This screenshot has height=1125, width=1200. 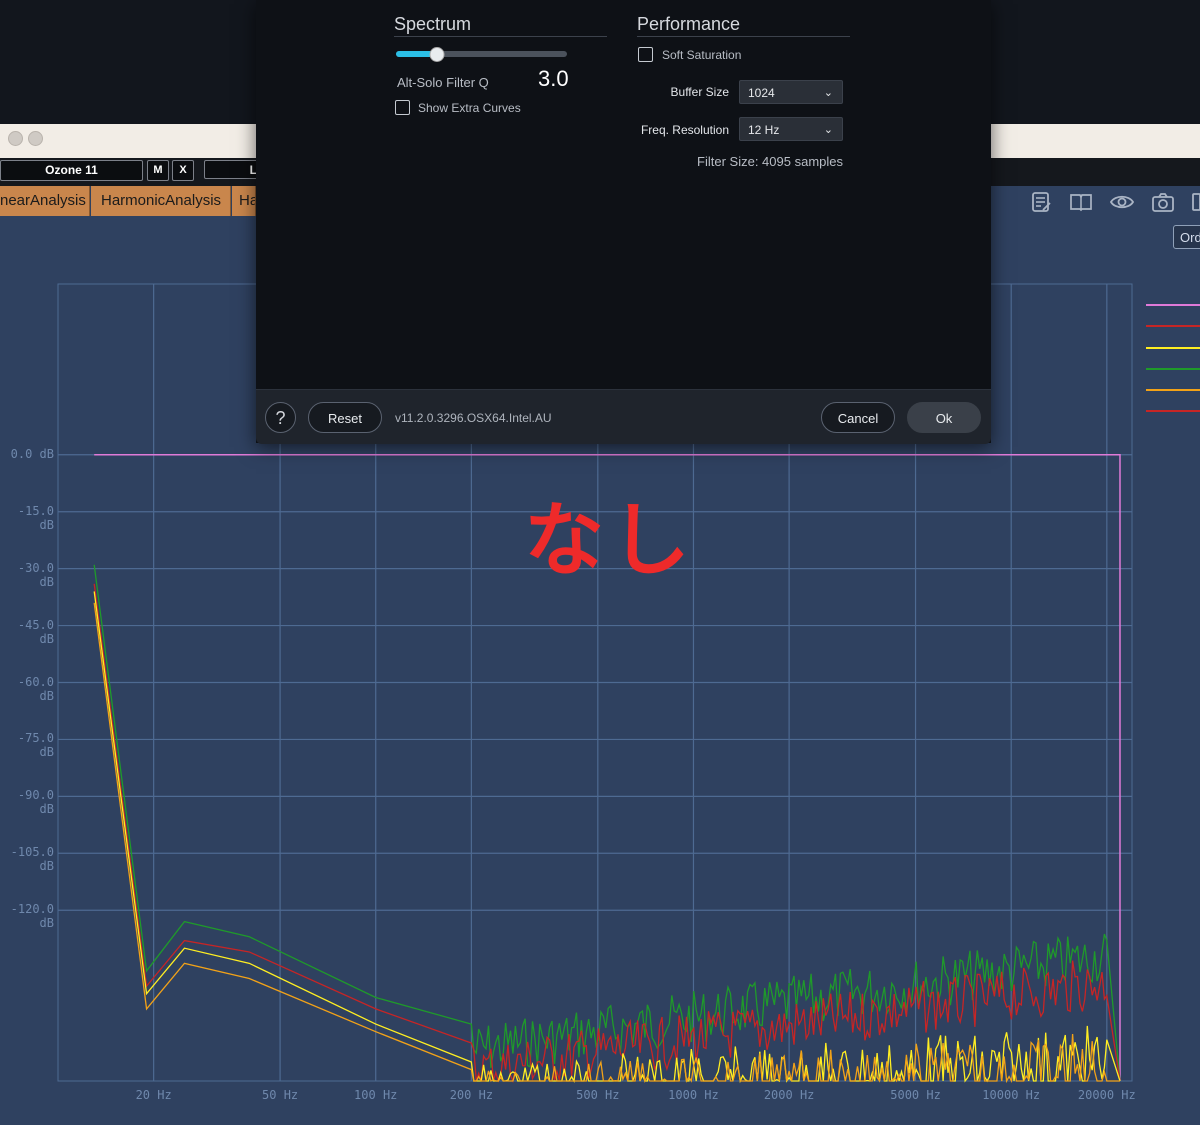 I want to click on cancel-button: Cancel, so click(x=858, y=417).